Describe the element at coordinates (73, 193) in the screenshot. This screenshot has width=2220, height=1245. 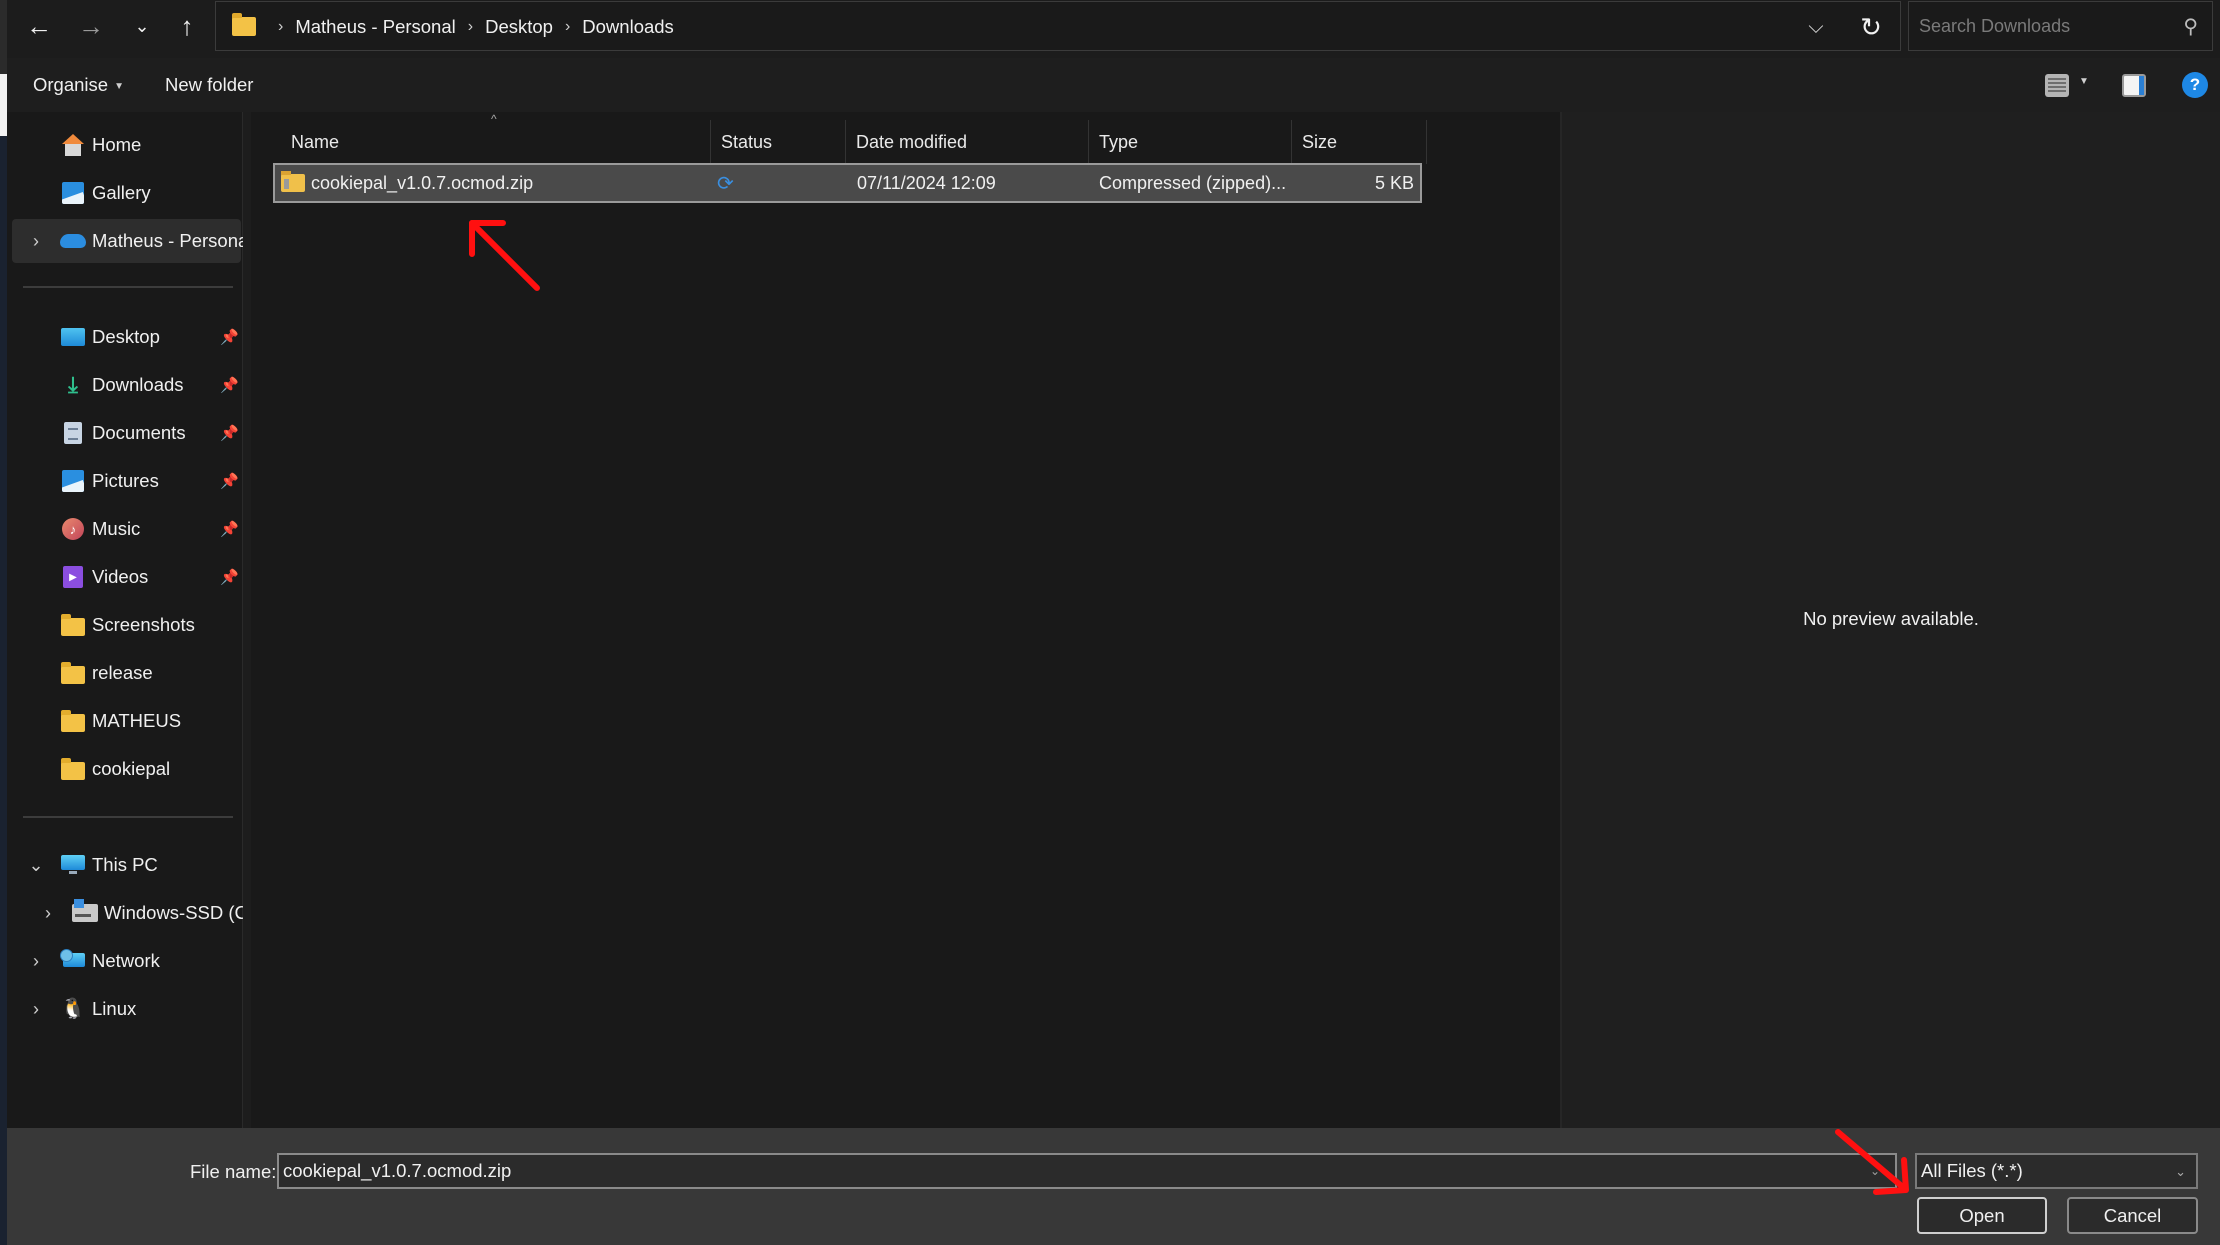
I see `gallery-icon` at that location.